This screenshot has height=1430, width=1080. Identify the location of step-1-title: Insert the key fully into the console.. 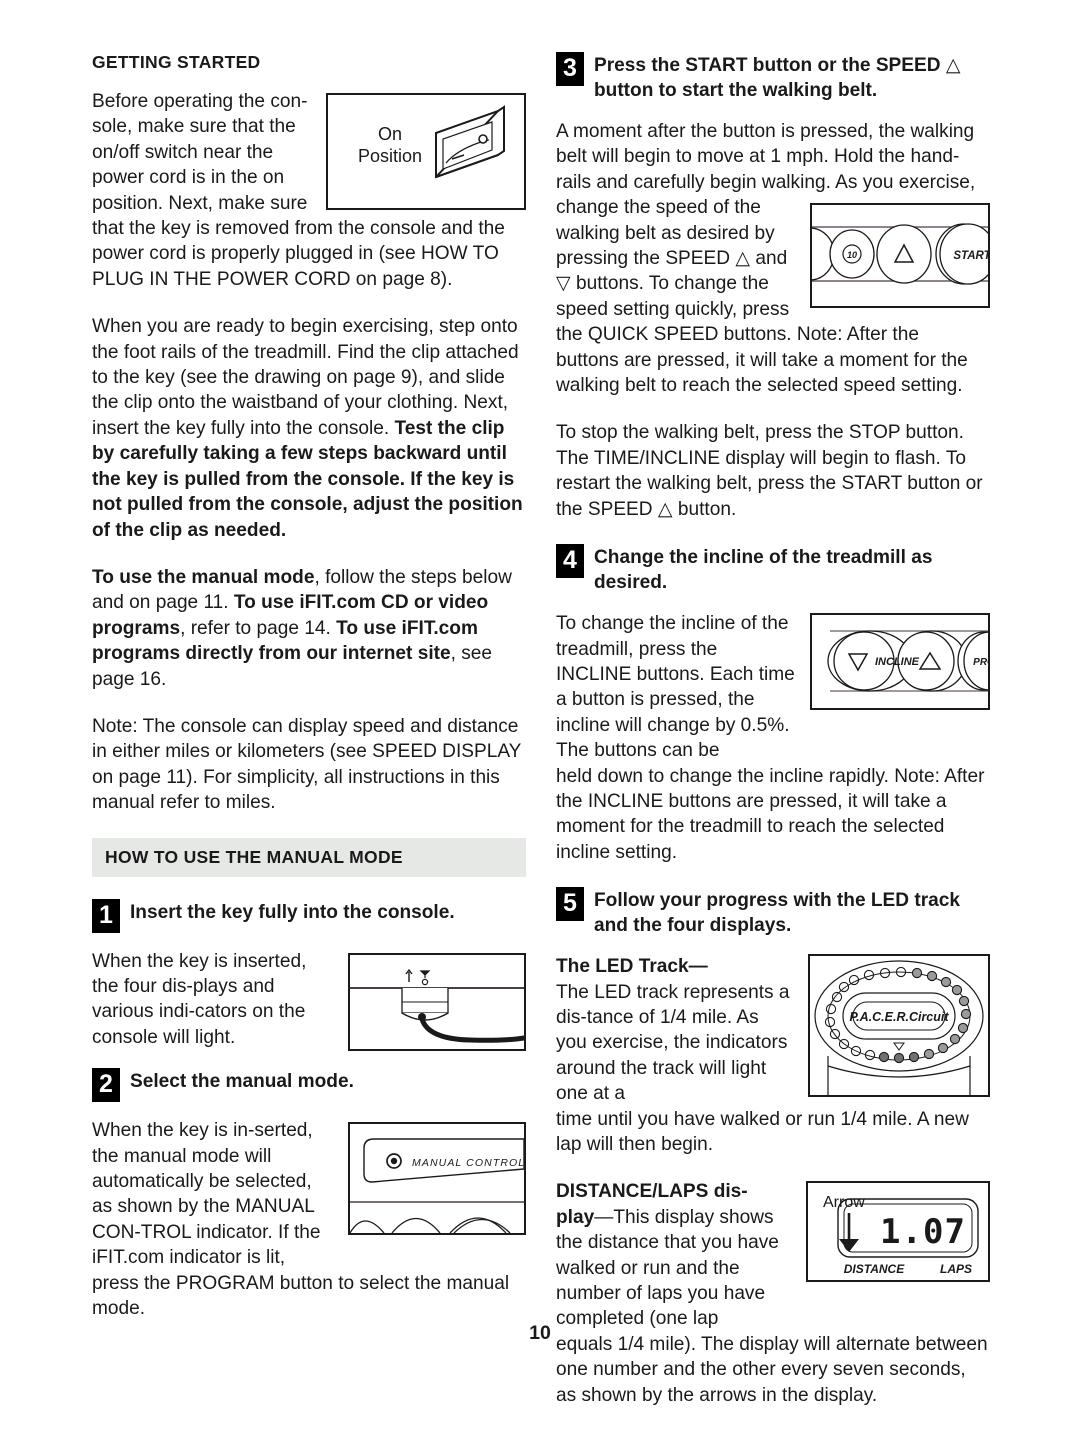
(292, 912).